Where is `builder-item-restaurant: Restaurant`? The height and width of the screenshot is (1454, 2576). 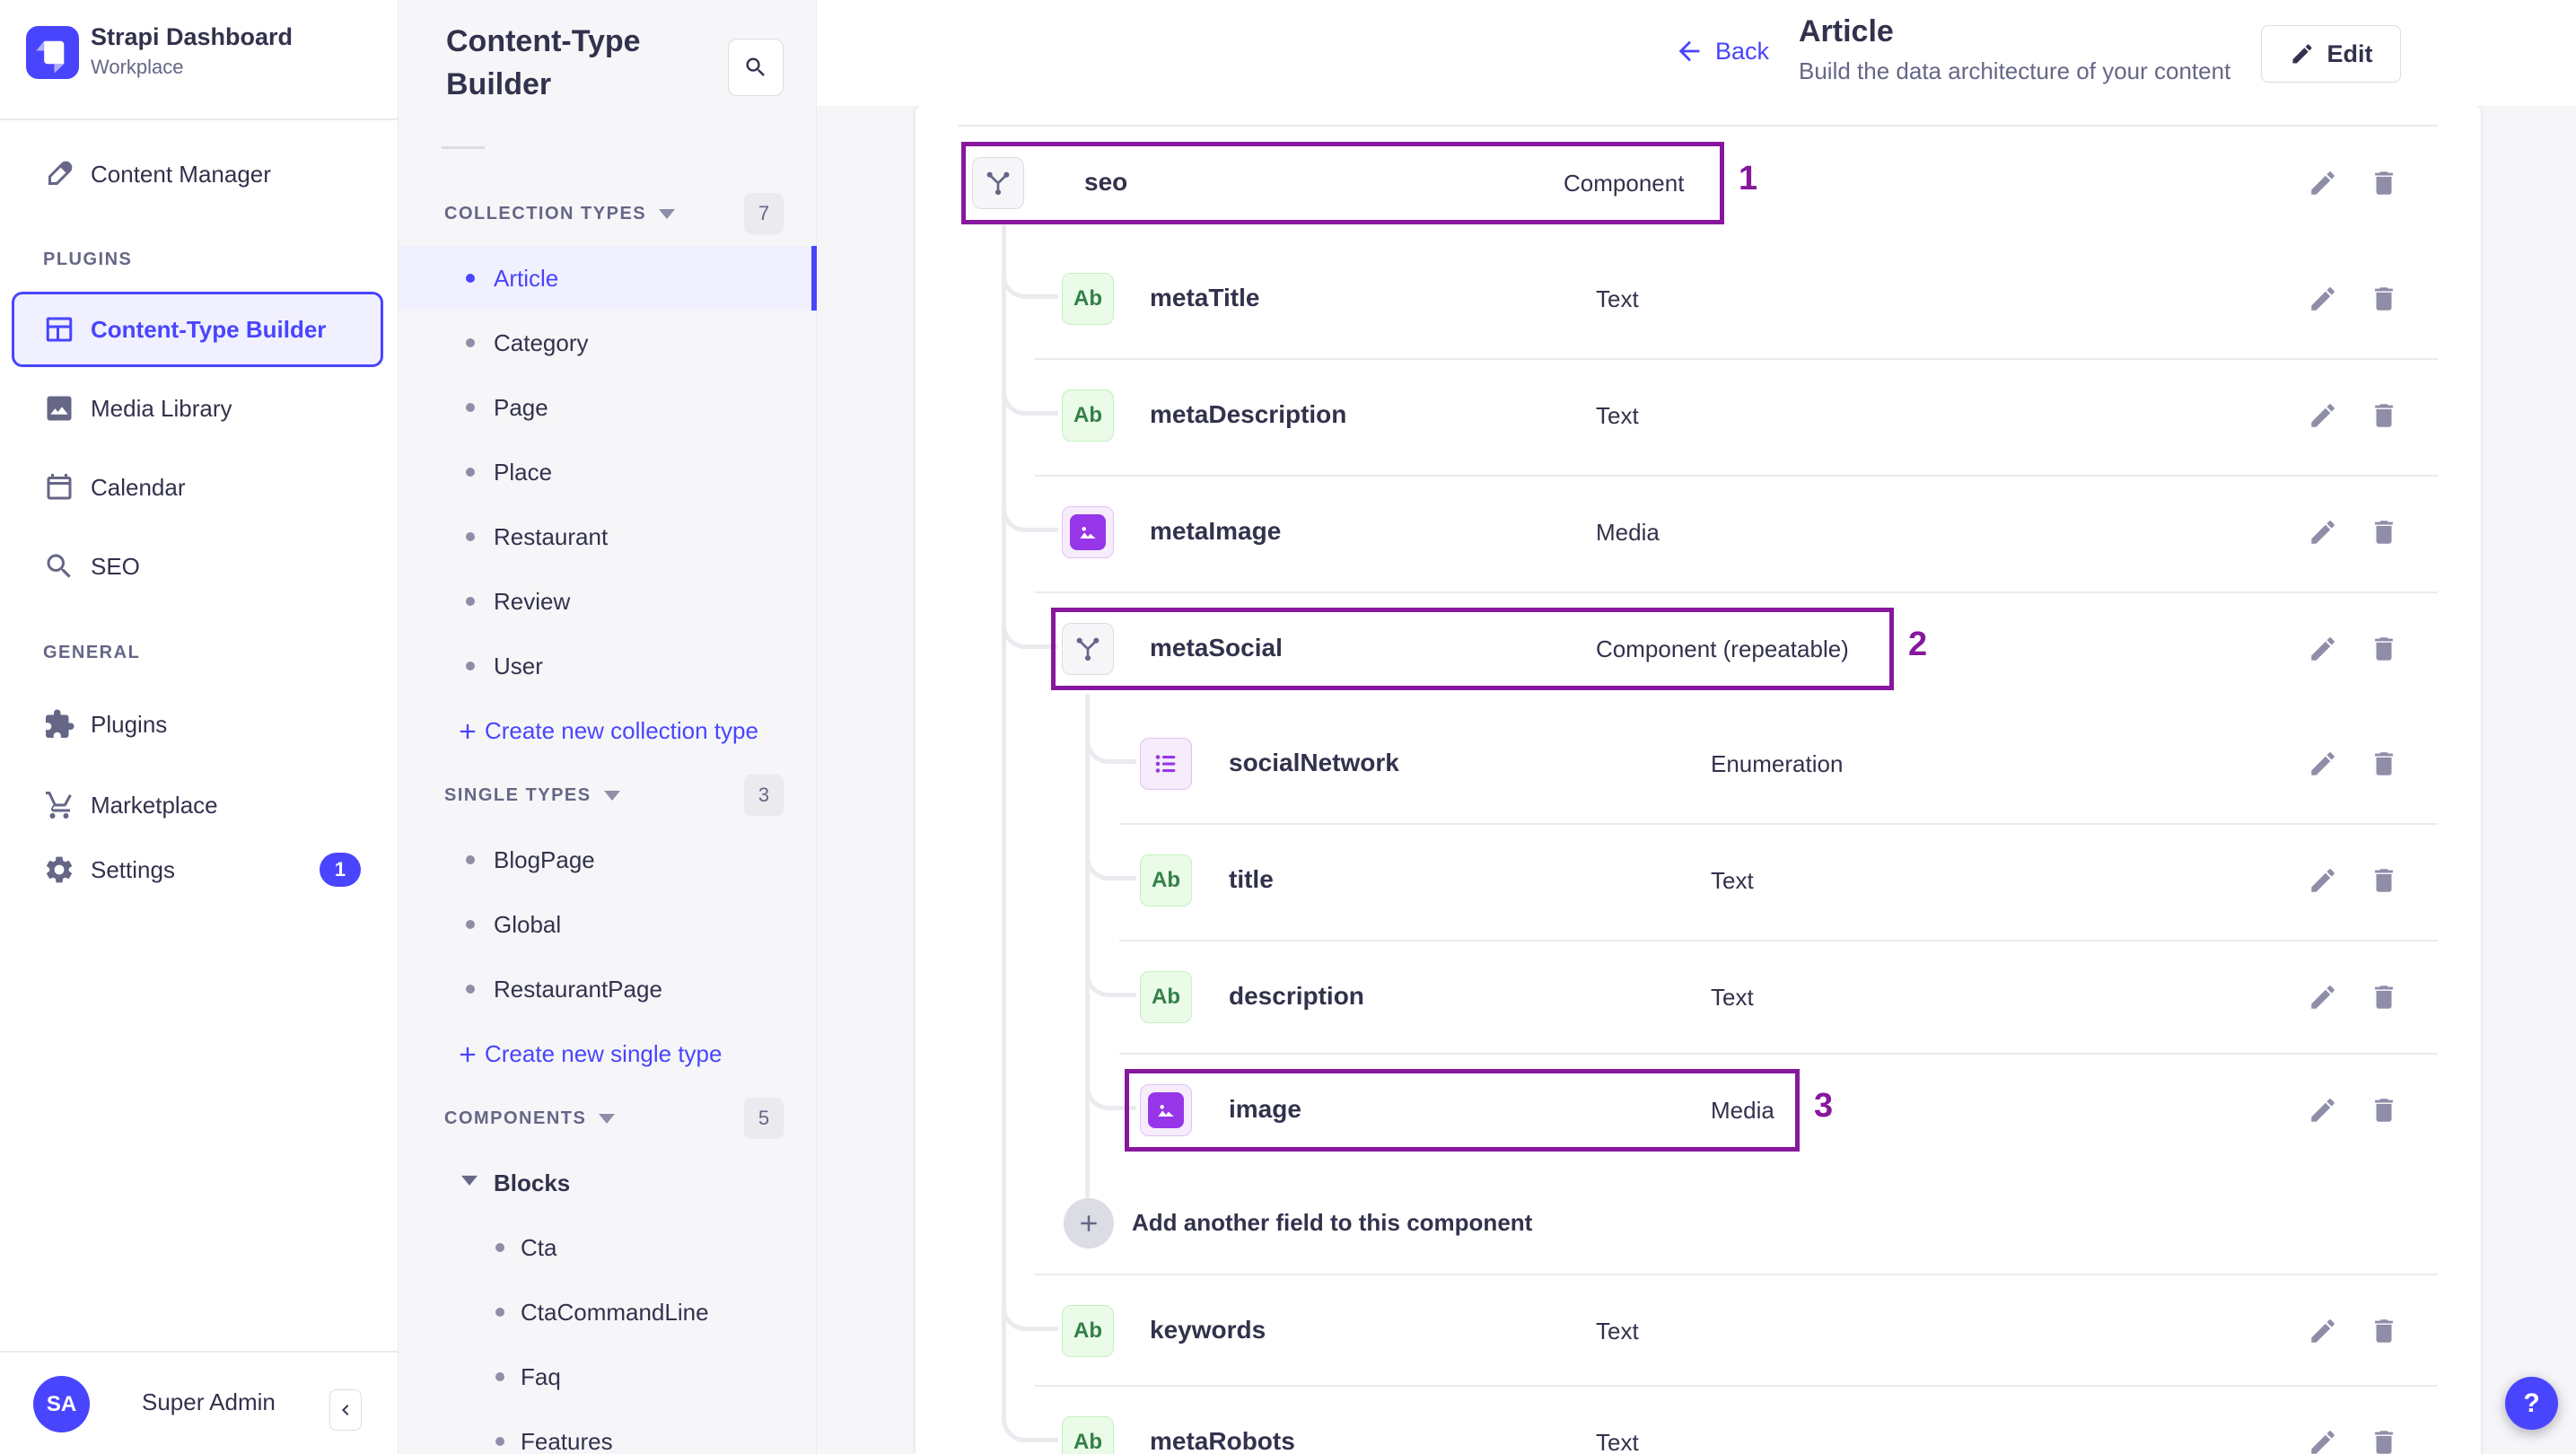
builder-item-restaurant: Restaurant is located at coordinates (607, 536).